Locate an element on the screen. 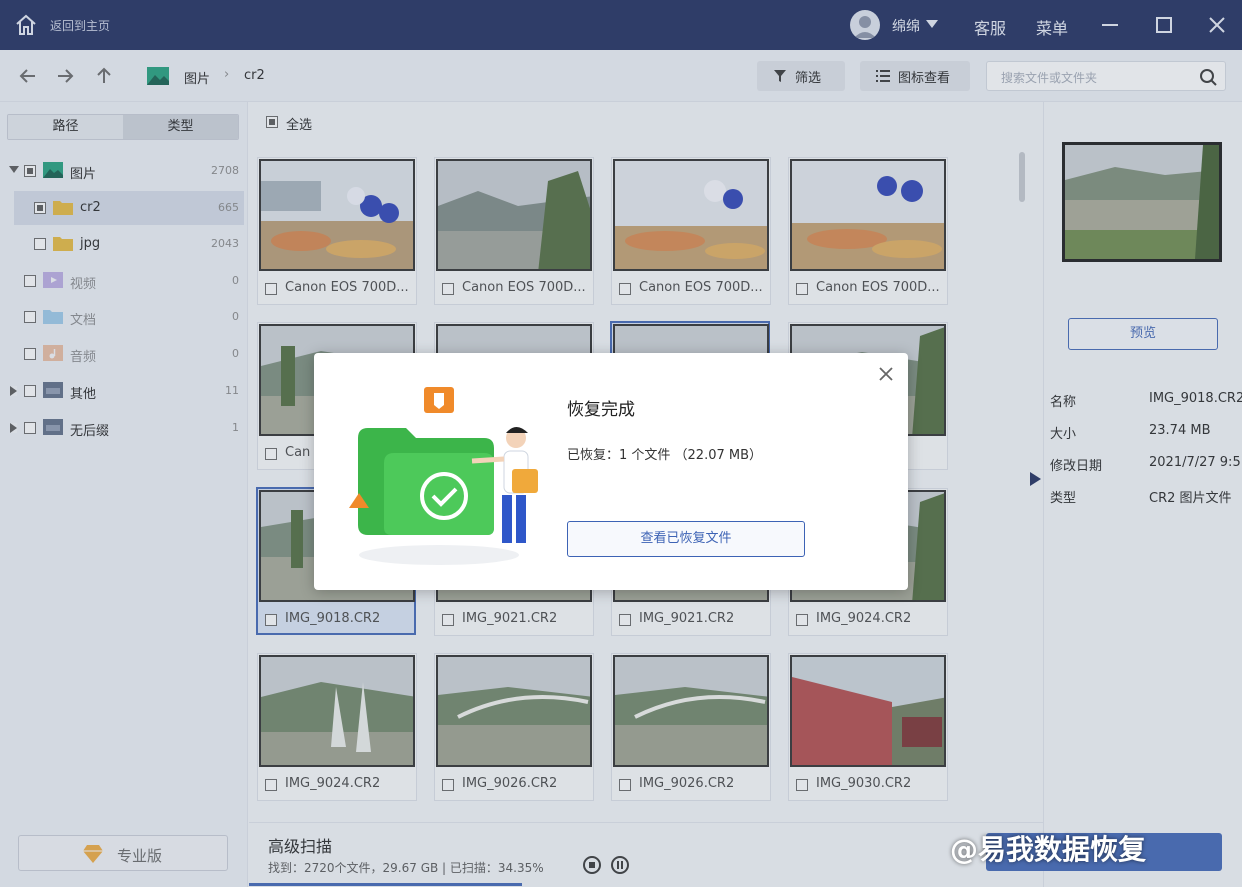  view-recovered-files-button: 查看已恢复文件 is located at coordinates (686, 539).